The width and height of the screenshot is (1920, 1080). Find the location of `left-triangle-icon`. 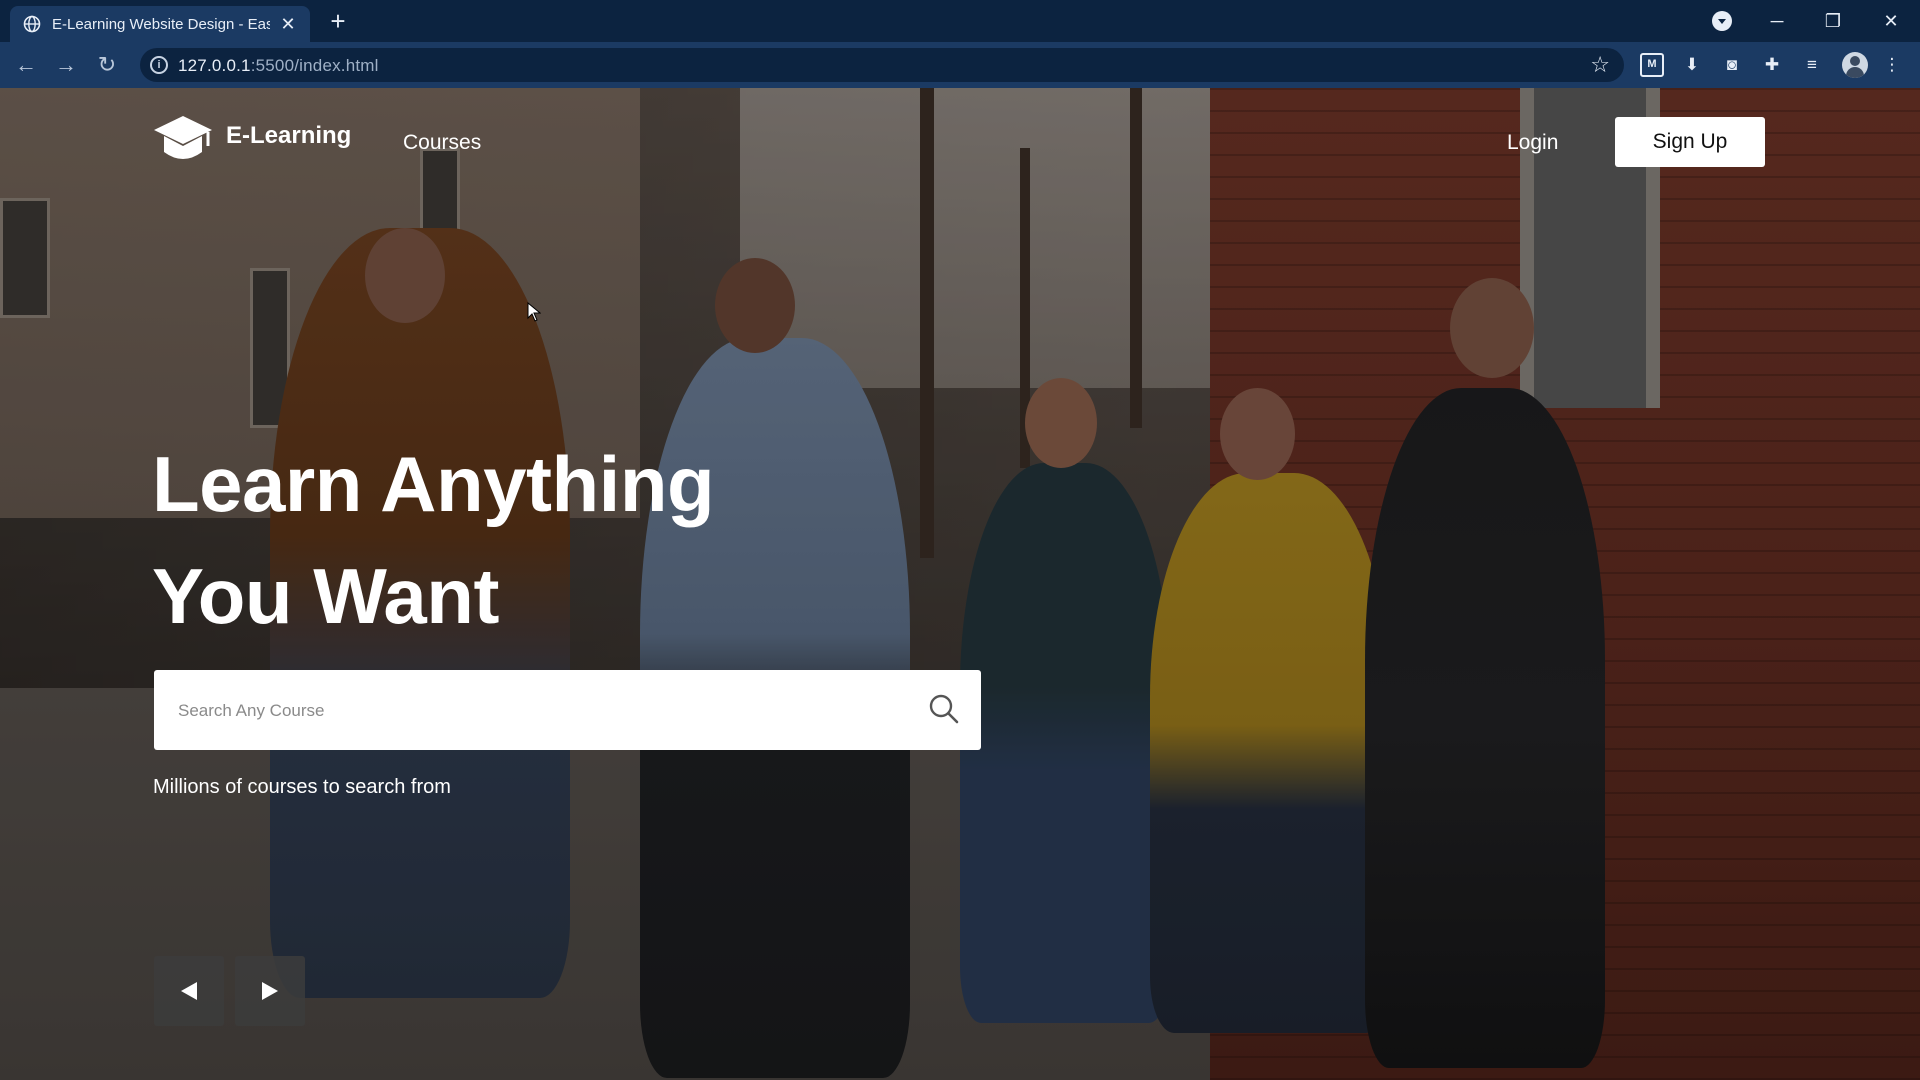

left-triangle-icon is located at coordinates (189, 991).